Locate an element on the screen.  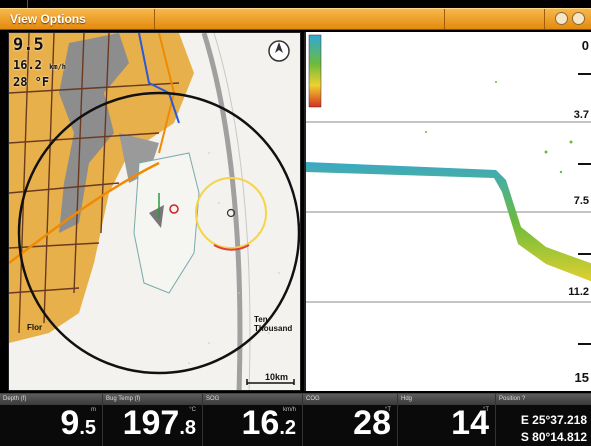
data-cell-value: 14 is located at coordinates (470, 425).